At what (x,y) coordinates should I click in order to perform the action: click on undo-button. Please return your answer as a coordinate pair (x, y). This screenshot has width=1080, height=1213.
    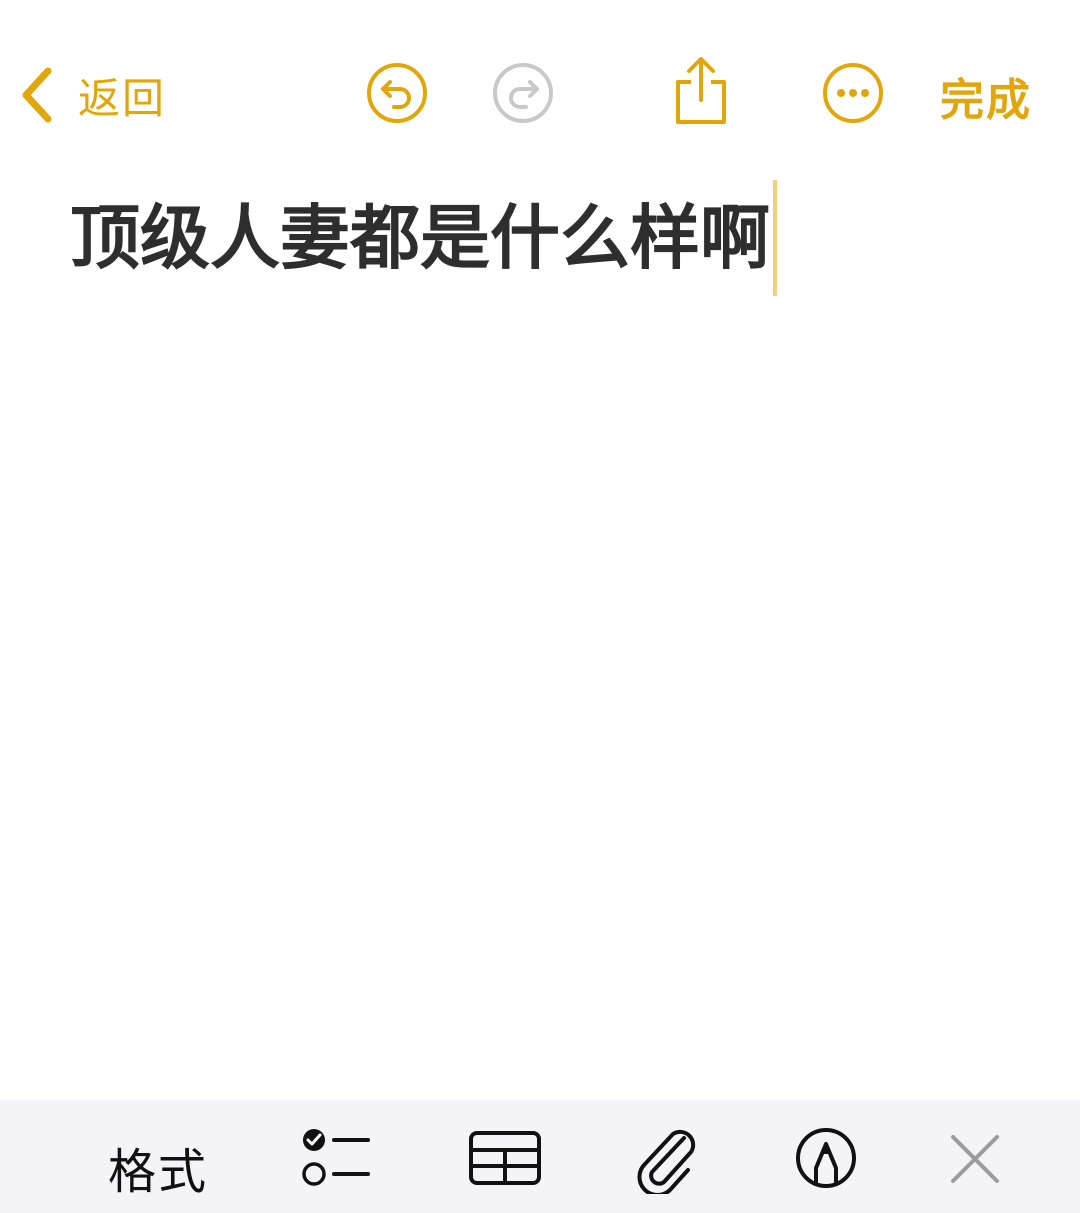
    Looking at the image, I should click on (397, 95).